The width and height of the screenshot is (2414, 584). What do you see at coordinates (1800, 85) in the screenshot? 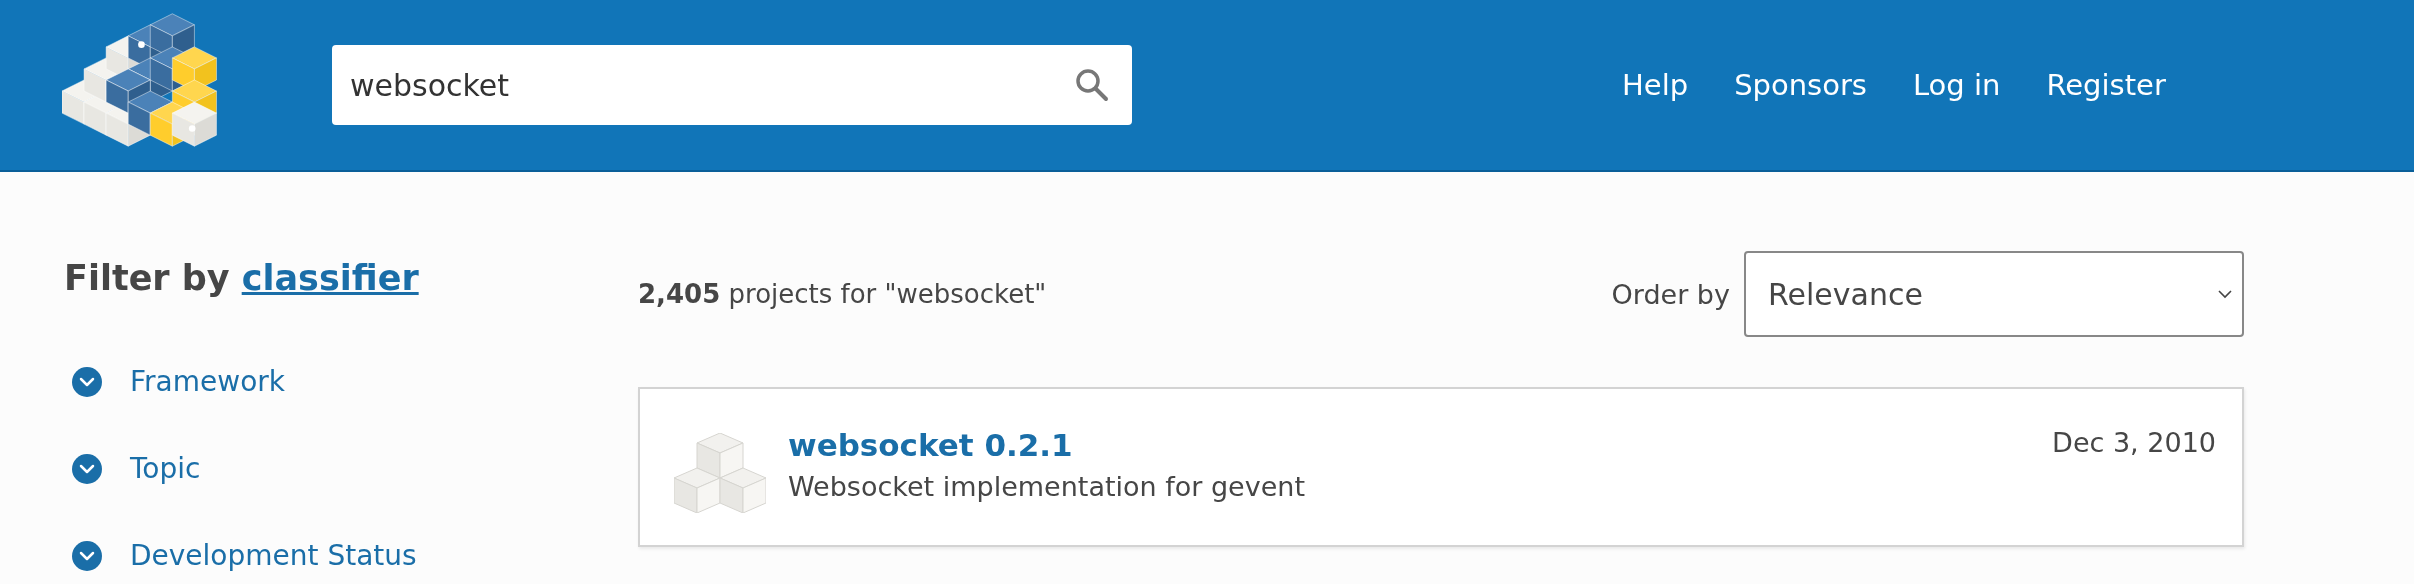
I see `nav-link: Sponsors` at bounding box center [1800, 85].